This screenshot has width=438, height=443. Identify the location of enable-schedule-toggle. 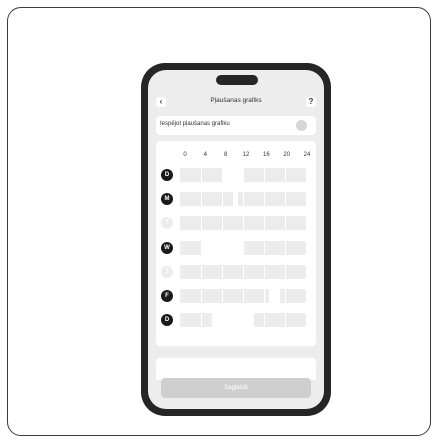
(301, 125).